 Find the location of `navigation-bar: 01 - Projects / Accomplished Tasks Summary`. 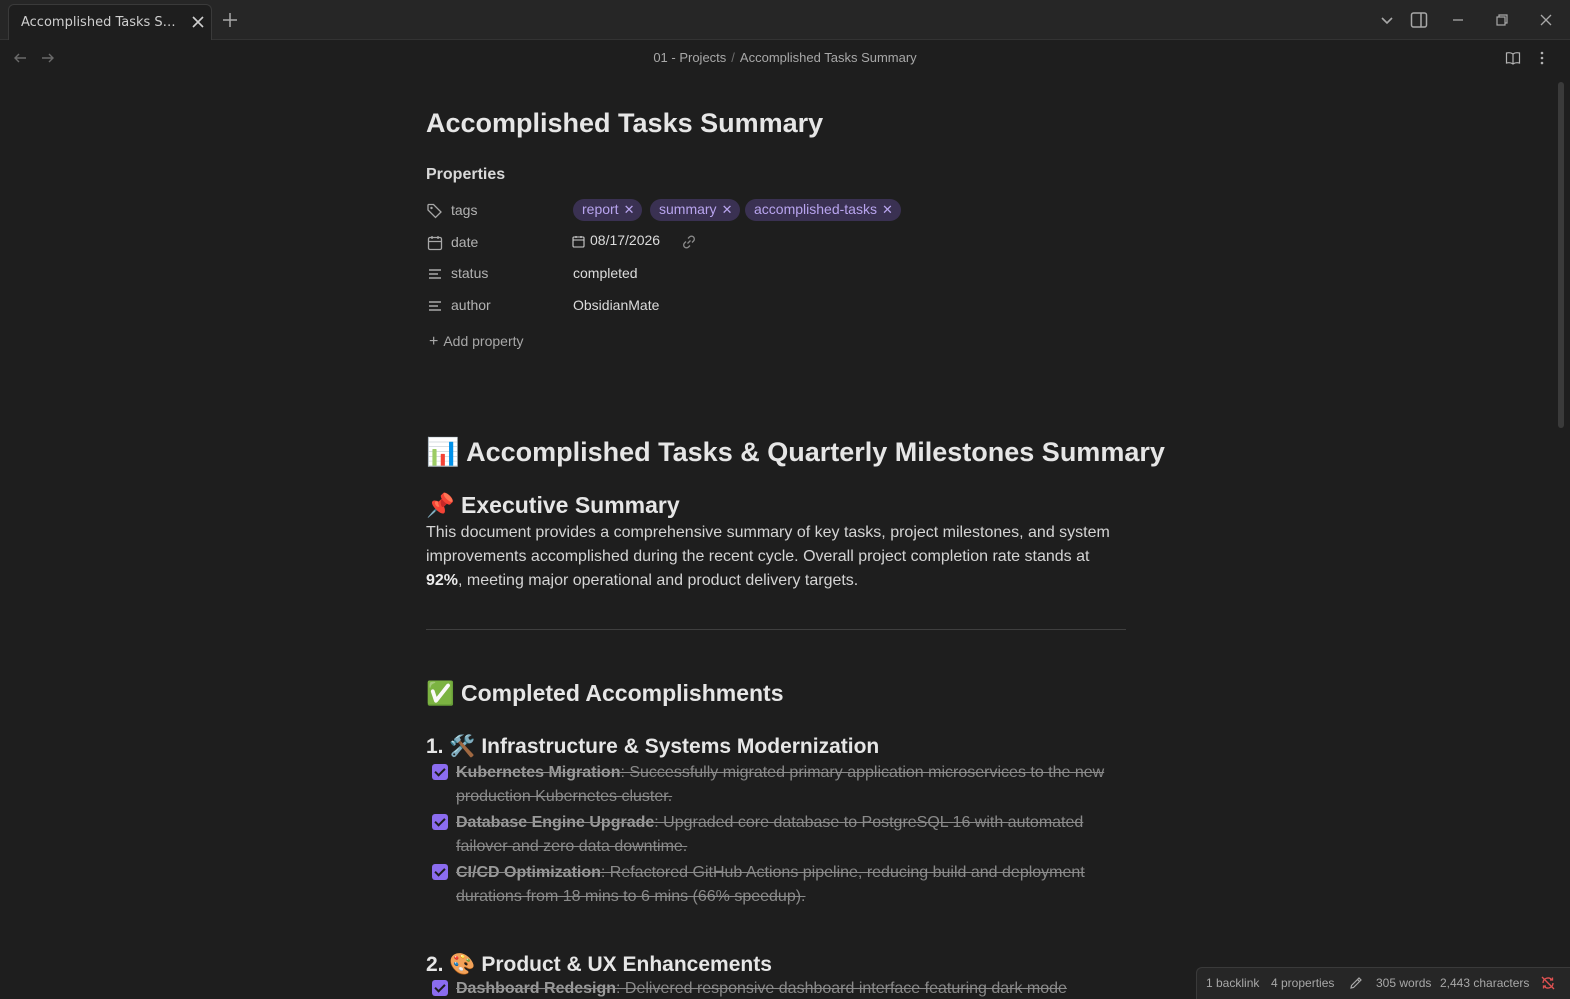

navigation-bar: 01 - Projects / Accomplished Tasks Summary is located at coordinates (785, 58).